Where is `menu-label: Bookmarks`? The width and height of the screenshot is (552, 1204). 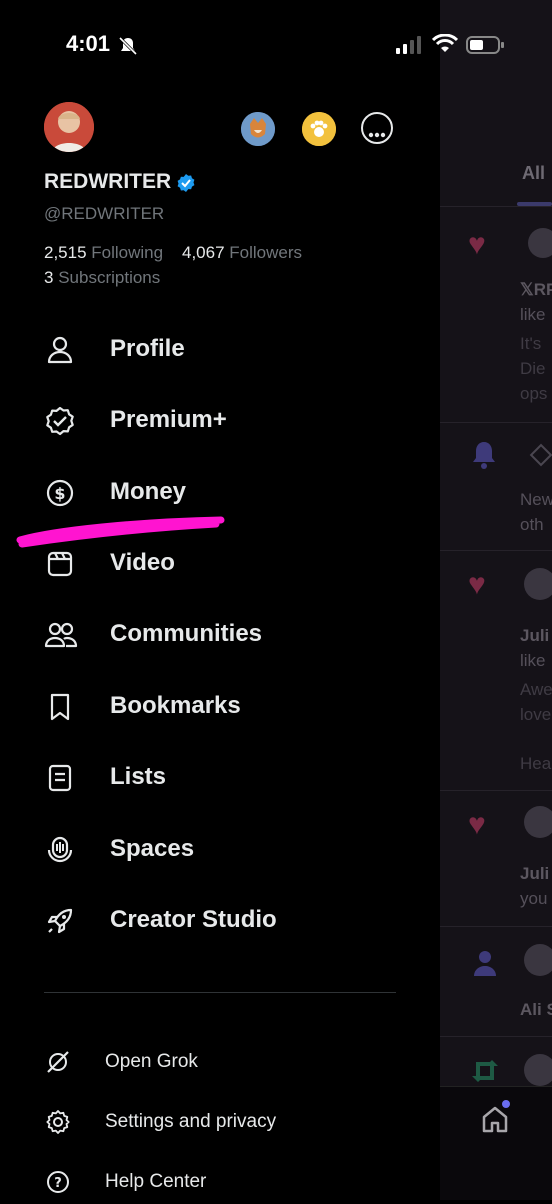
menu-label: Bookmarks is located at coordinates (175, 705).